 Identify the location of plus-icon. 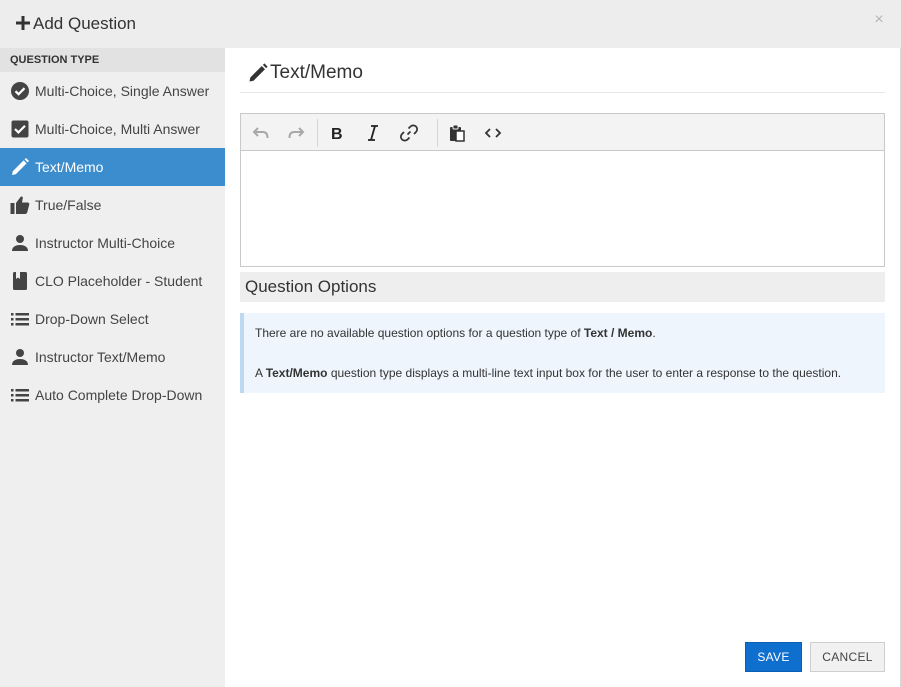
(23, 23).